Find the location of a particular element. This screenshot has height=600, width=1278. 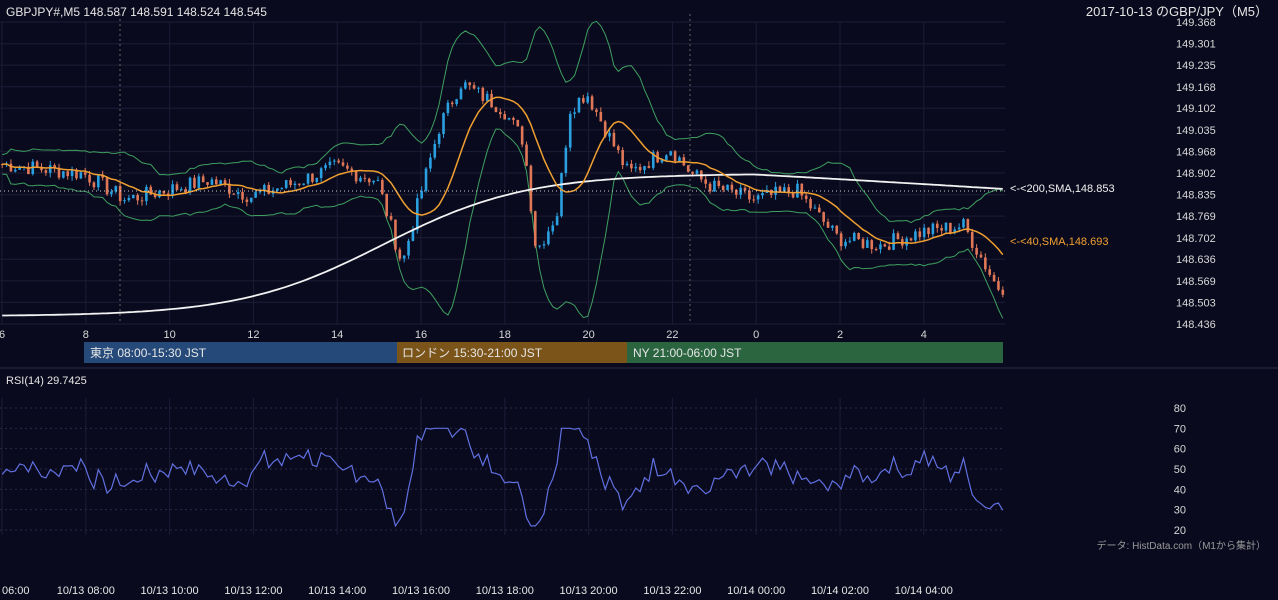

datetime-tick: 10/13 22:00 is located at coordinates (672, 591).